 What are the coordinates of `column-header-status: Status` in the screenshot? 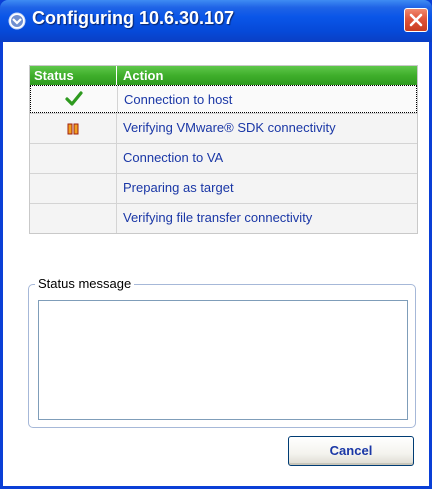 It's located at (73, 75).